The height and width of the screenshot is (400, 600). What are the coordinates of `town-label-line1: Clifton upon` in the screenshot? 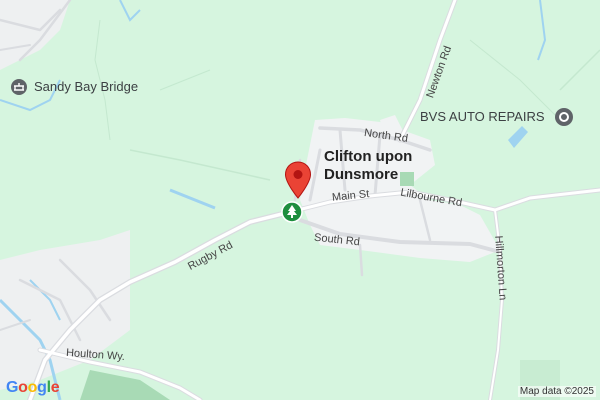 It's located at (368, 156).